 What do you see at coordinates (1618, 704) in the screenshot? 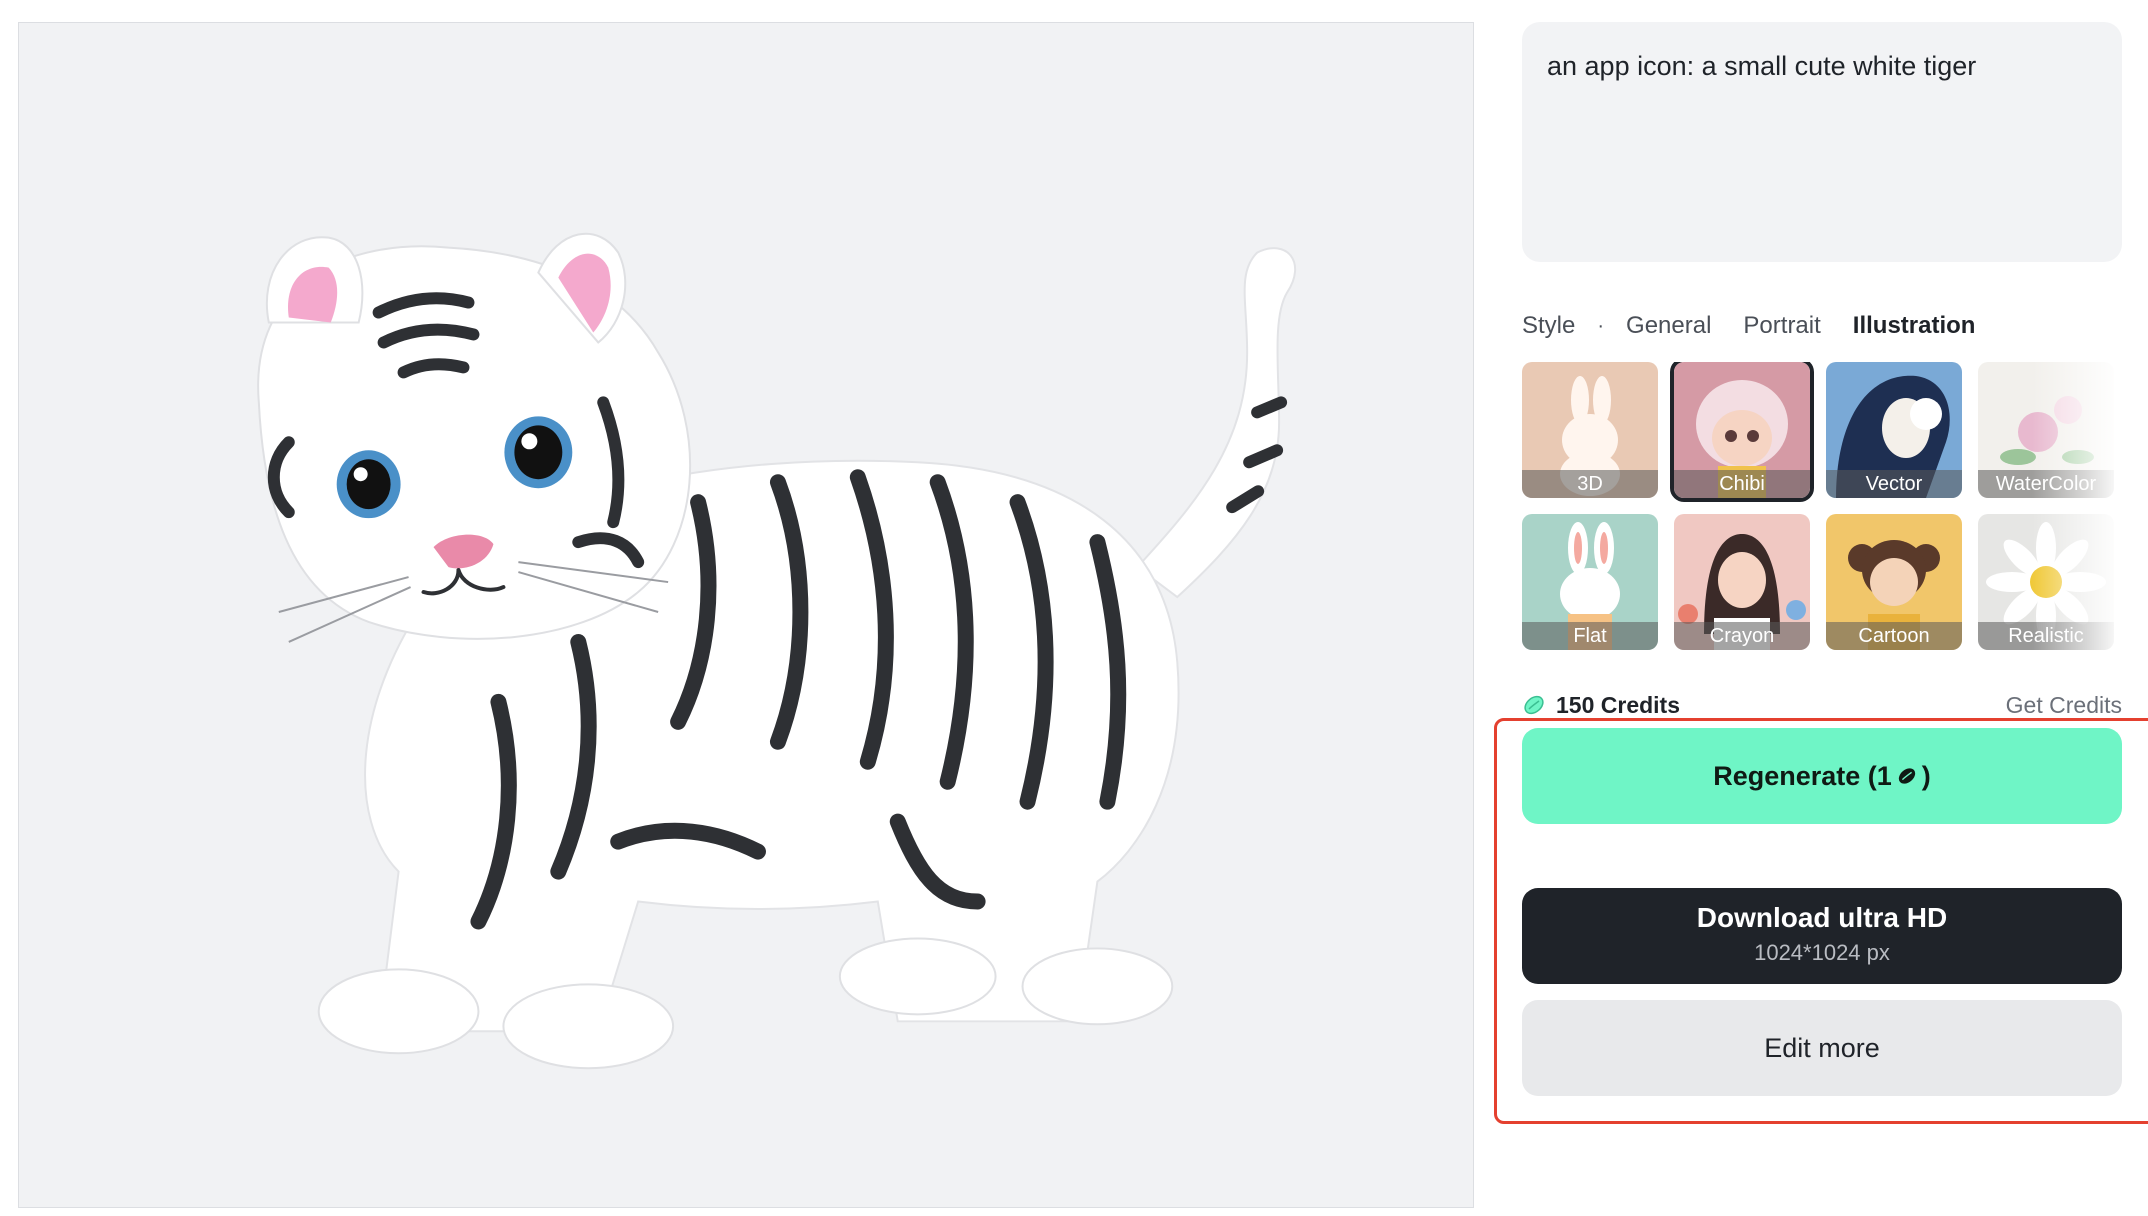
I see `credits-balance: 150 Credits` at bounding box center [1618, 704].